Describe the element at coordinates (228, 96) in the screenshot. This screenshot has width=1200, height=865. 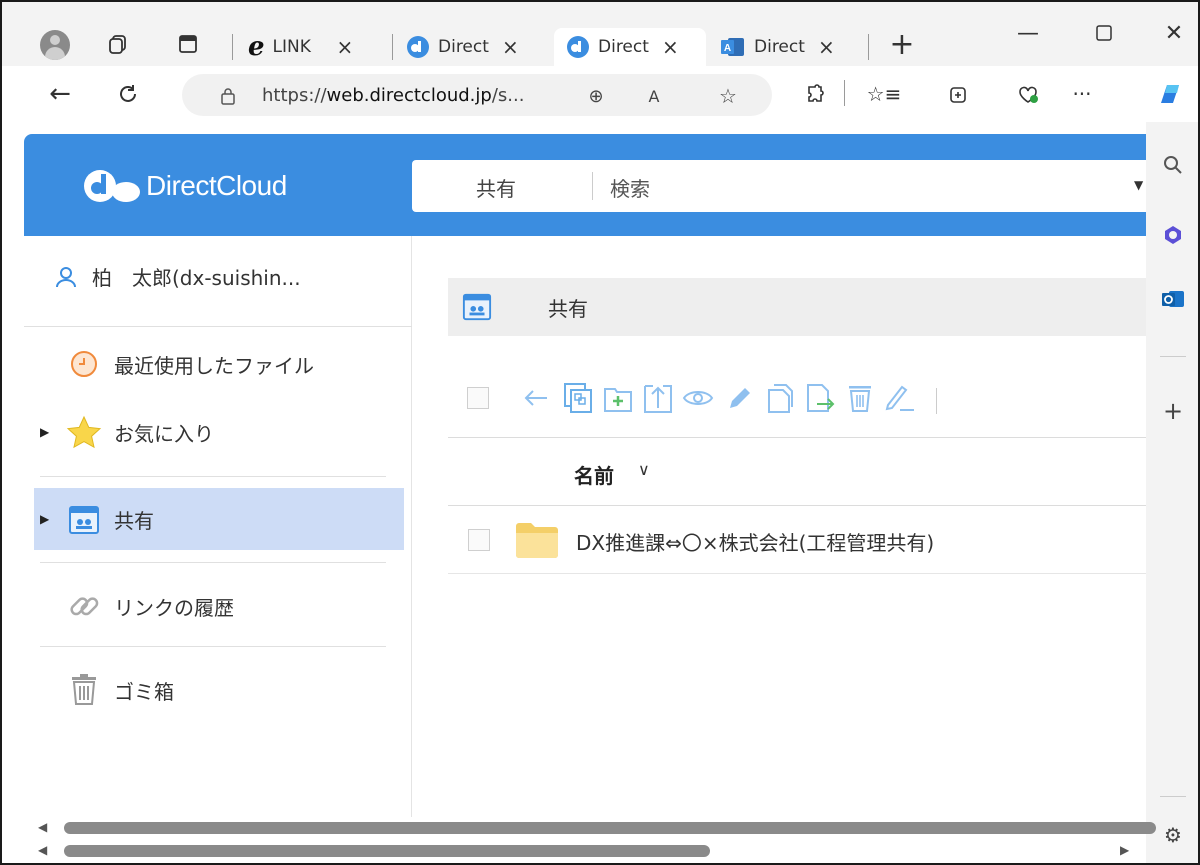
I see `lock-icon` at that location.